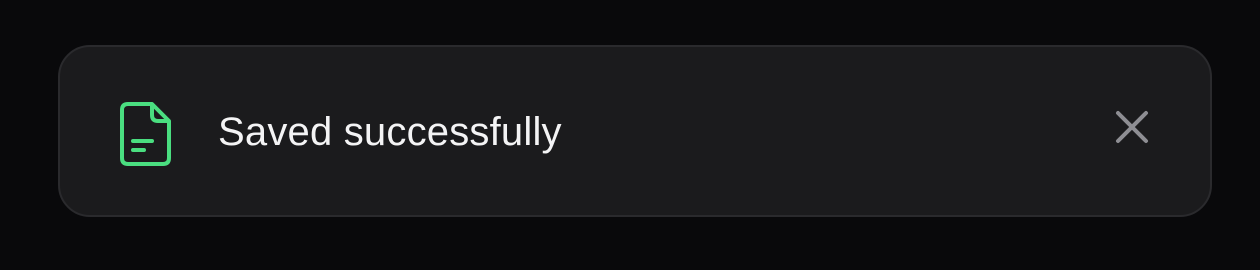  What do you see at coordinates (1132, 131) in the screenshot?
I see `close-icon` at bounding box center [1132, 131].